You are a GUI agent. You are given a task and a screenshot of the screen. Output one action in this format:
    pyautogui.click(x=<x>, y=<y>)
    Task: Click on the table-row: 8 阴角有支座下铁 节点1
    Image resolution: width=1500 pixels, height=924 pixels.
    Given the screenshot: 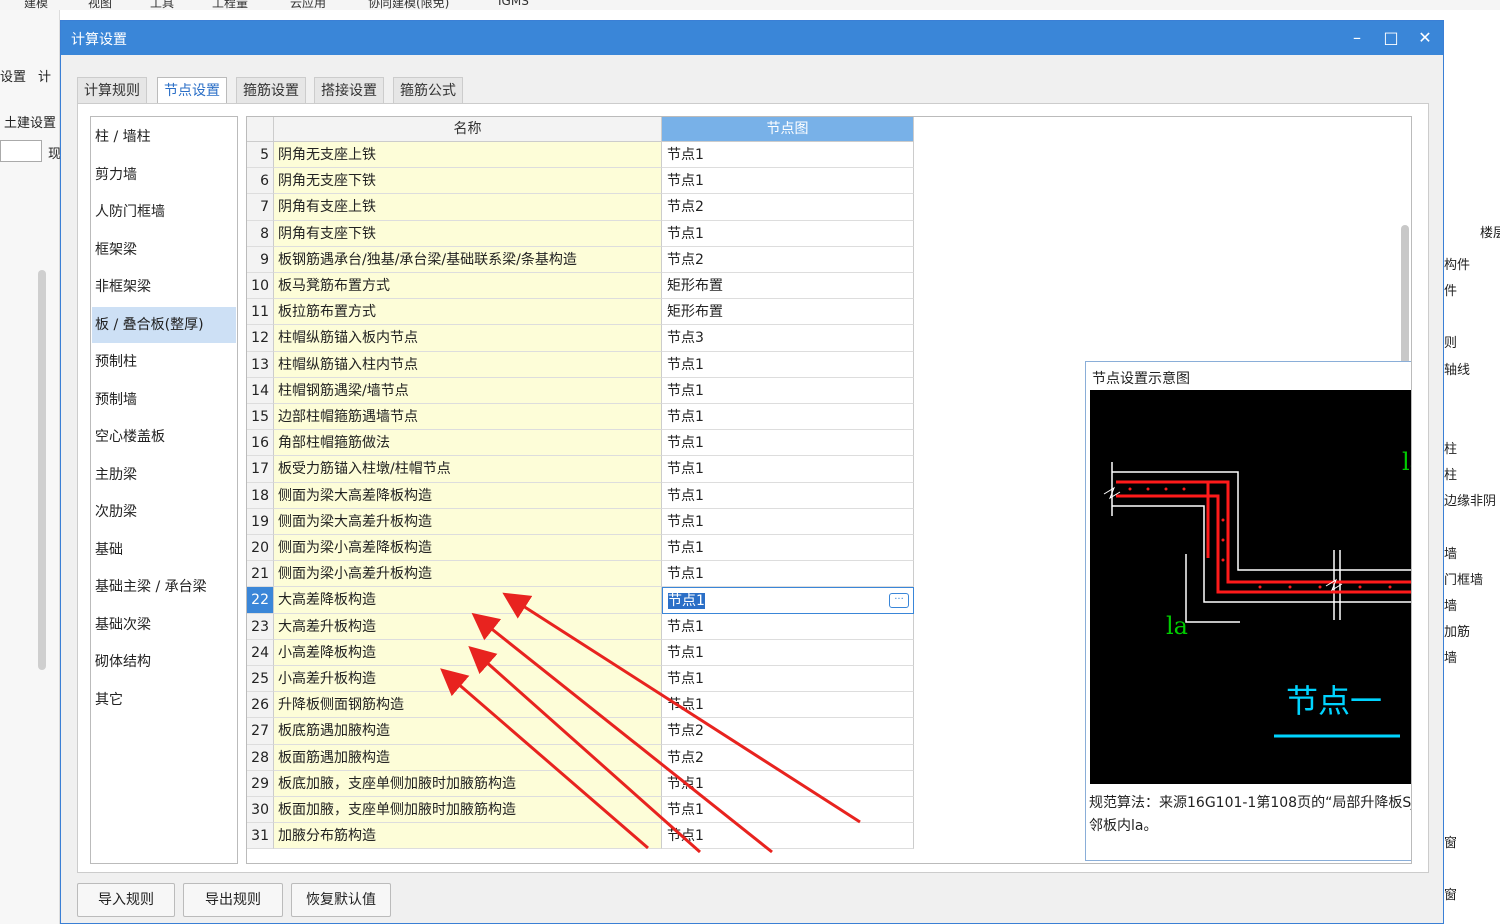 What is the action you would take?
    pyautogui.click(x=580, y=233)
    